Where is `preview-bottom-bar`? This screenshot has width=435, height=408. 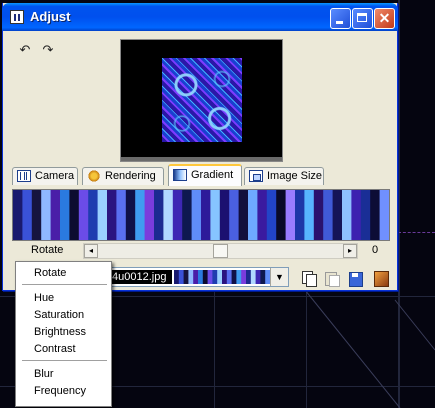 preview-bottom-bar is located at coordinates (201, 159).